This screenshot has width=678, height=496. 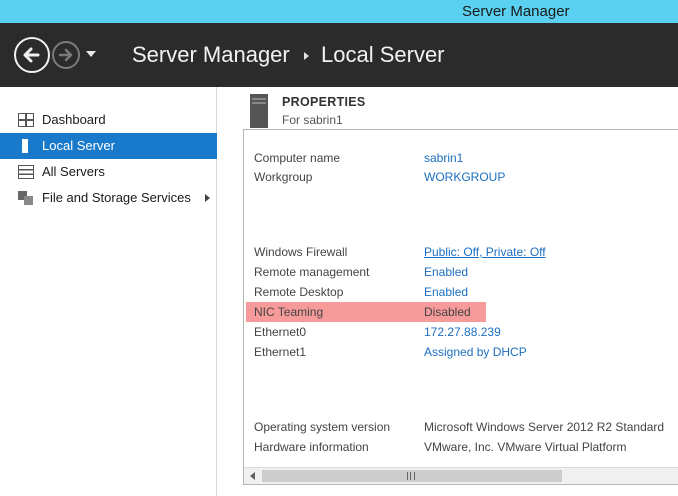 I want to click on breadcrumb-separator-icon, so click(x=306, y=56).